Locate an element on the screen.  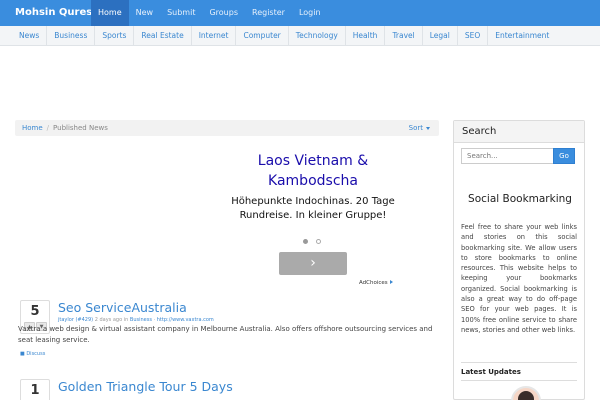
avatar-hair is located at coordinates (526, 395).